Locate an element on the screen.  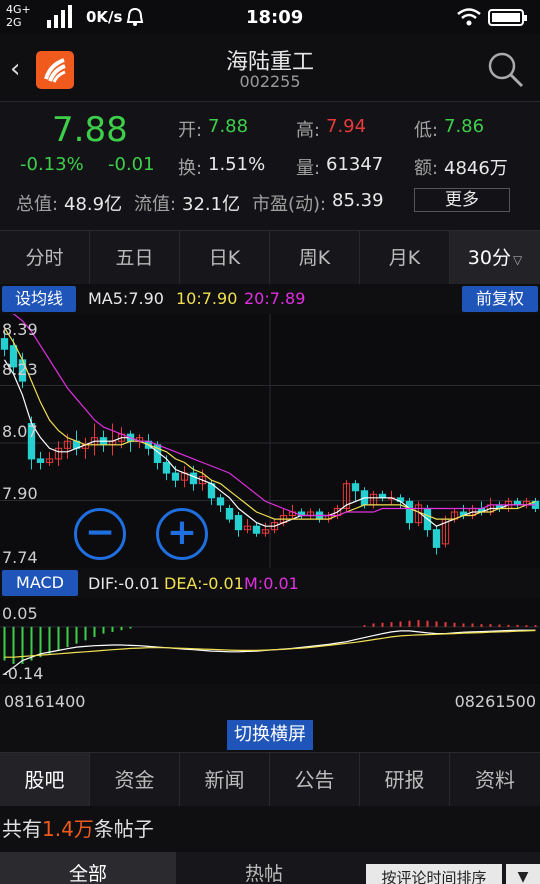
tab-30min: 30分 ▽ is located at coordinates (495, 258).